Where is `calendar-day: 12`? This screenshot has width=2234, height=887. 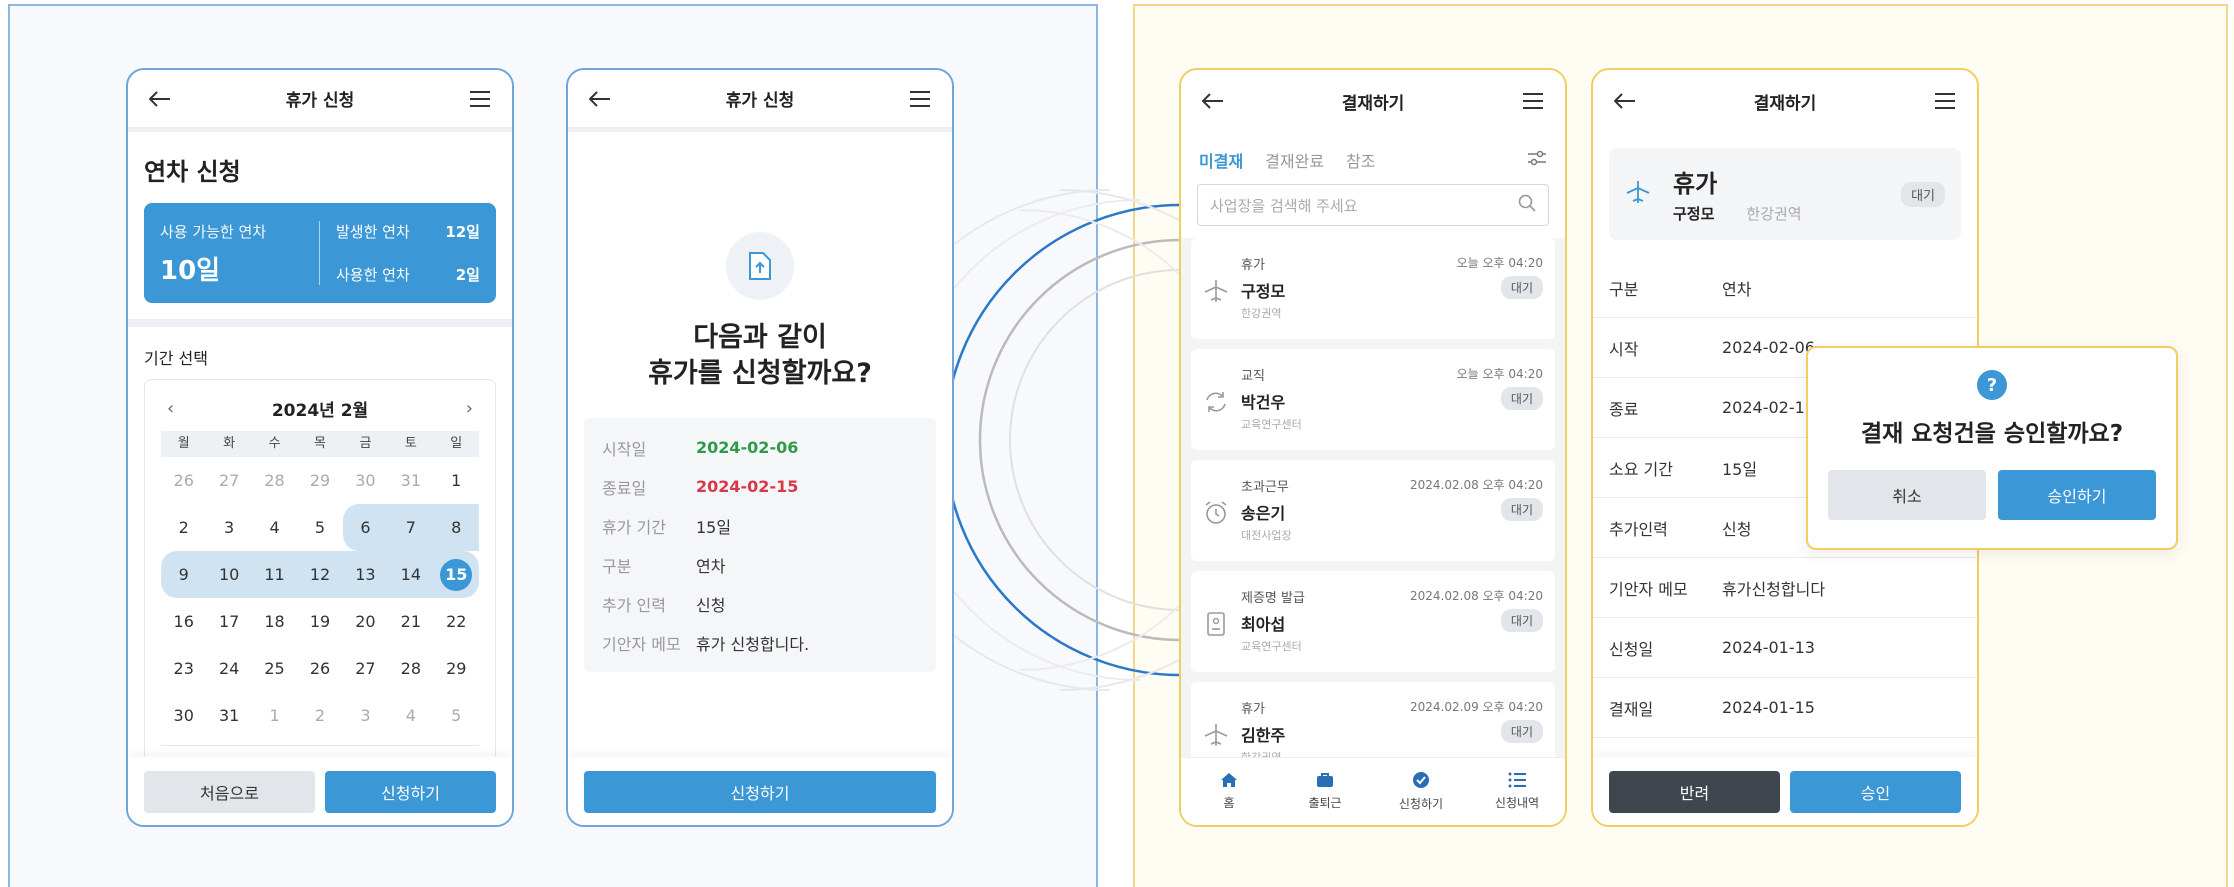
calendar-day: 12 is located at coordinates (320, 574).